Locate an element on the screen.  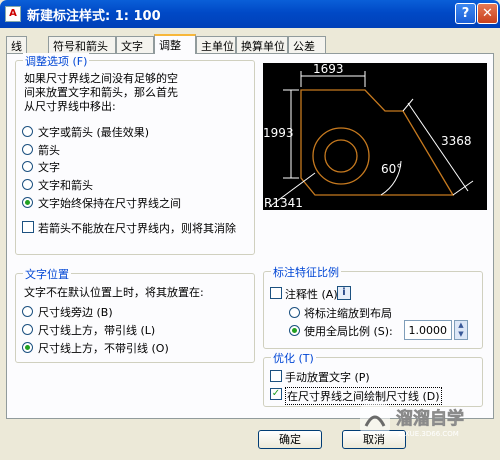
tab-symbols-arrows: 符号和箭头 is located at coordinates (82, 44).